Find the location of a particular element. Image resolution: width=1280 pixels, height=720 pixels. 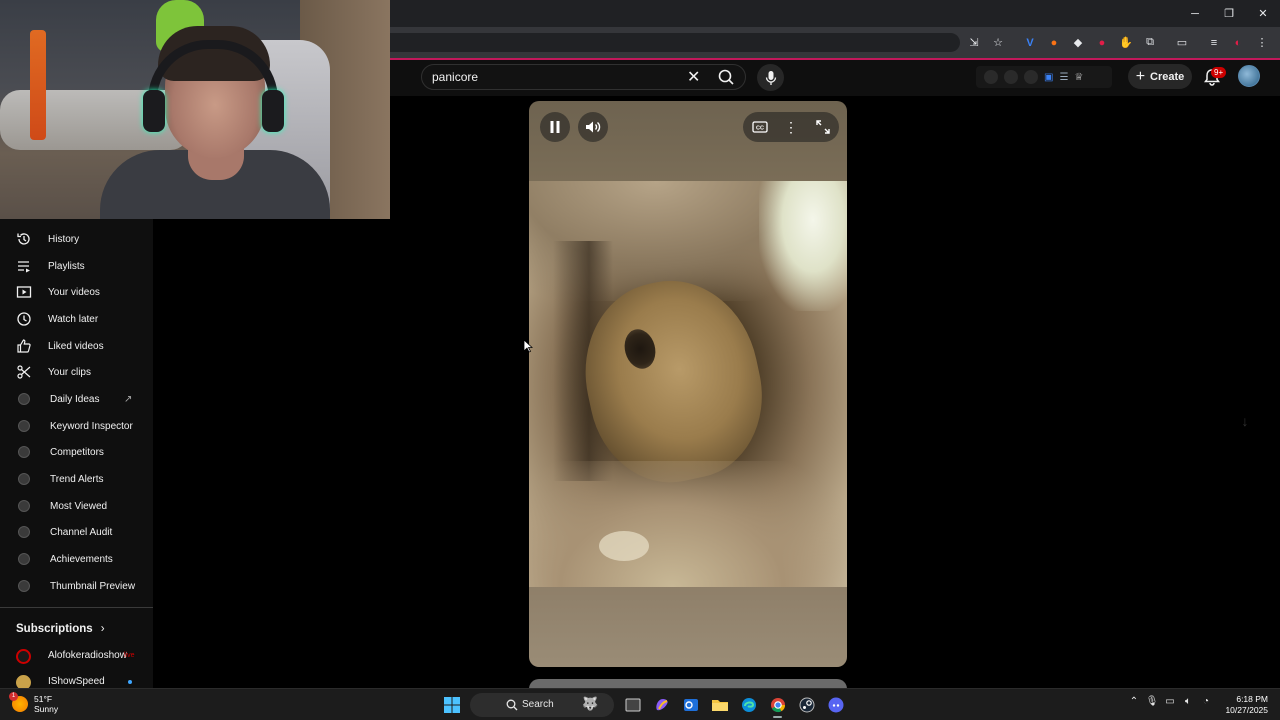

sidebar-item-keyword-inspector: Keyword Inspector is located at coordinates (76, 426).